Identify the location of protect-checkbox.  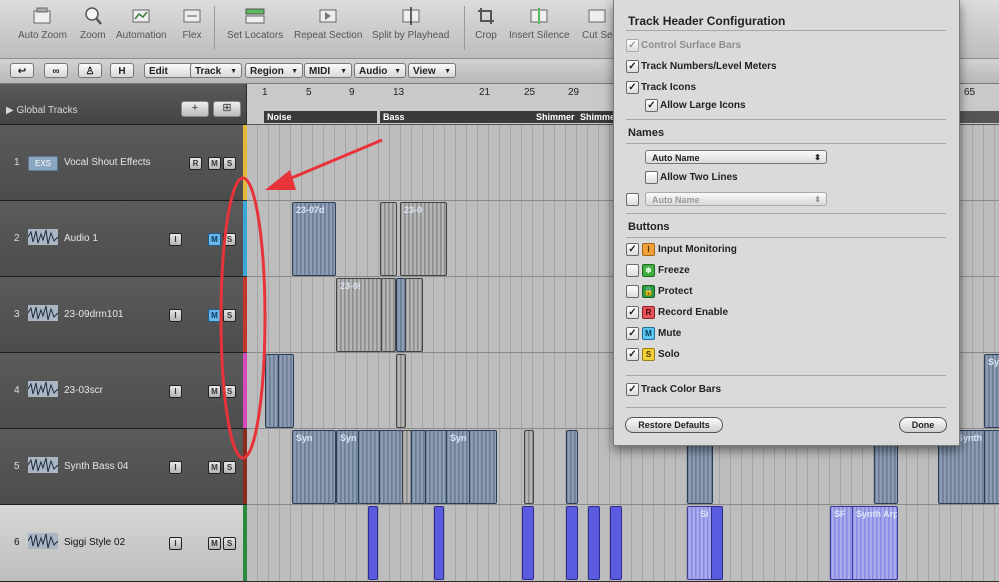
(632, 291).